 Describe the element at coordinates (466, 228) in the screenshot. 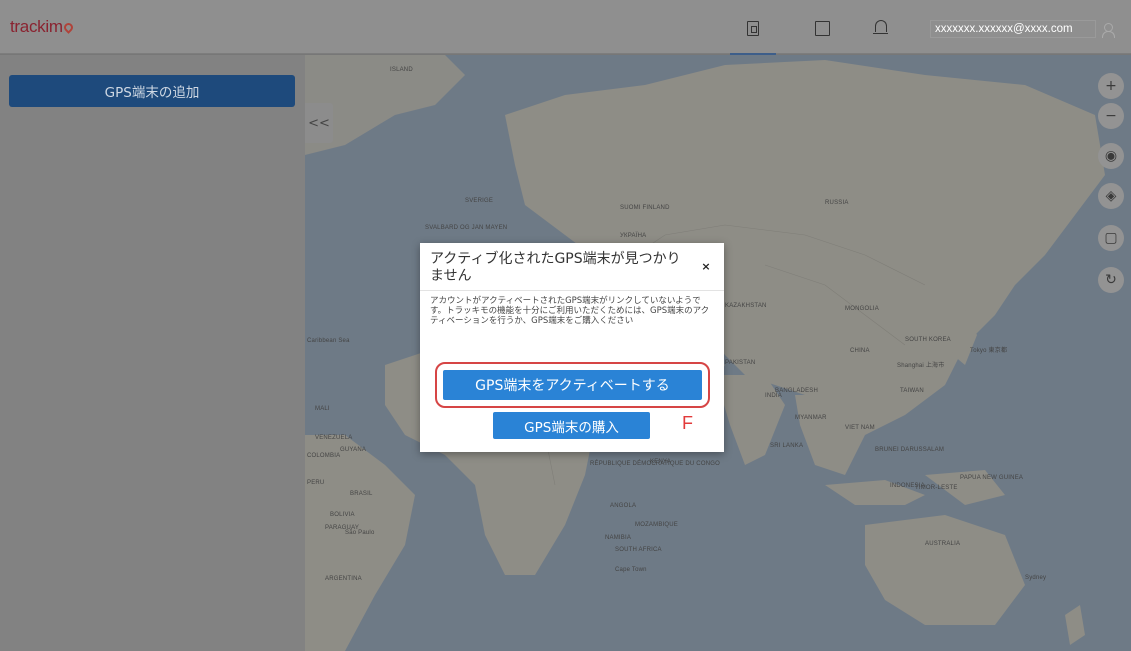

I see `map-label-svalbard: SVALBARD OG JAN MAYEN` at that location.